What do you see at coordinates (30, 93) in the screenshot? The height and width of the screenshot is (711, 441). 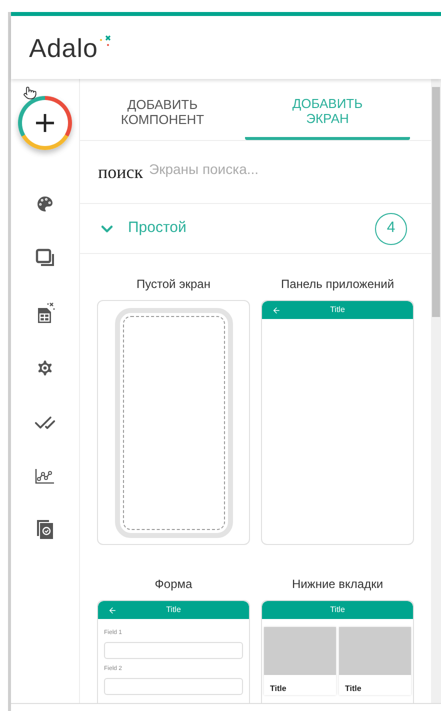 I see `hand-cursor-icon` at bounding box center [30, 93].